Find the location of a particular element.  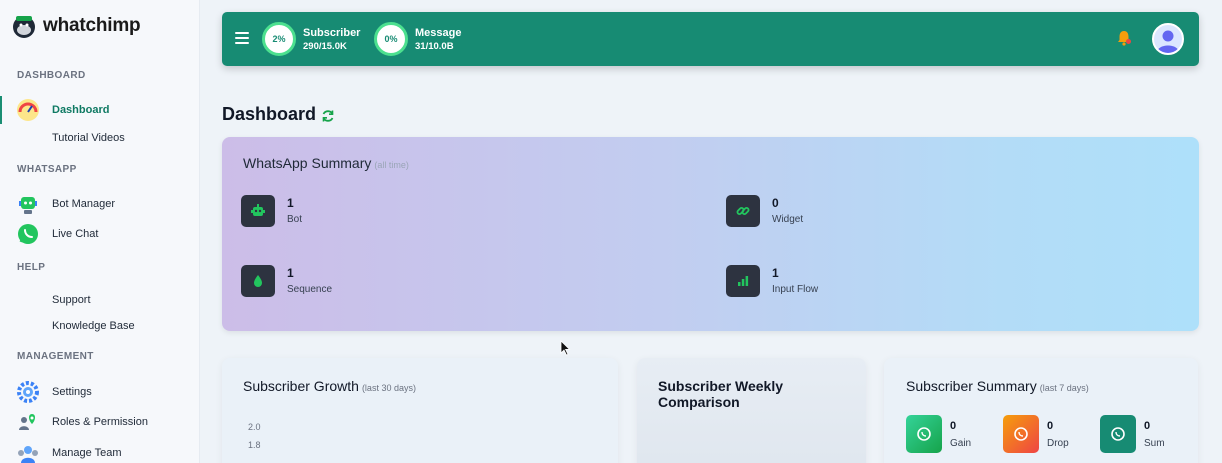

subscriber-percent: 2% is located at coordinates (279, 39).